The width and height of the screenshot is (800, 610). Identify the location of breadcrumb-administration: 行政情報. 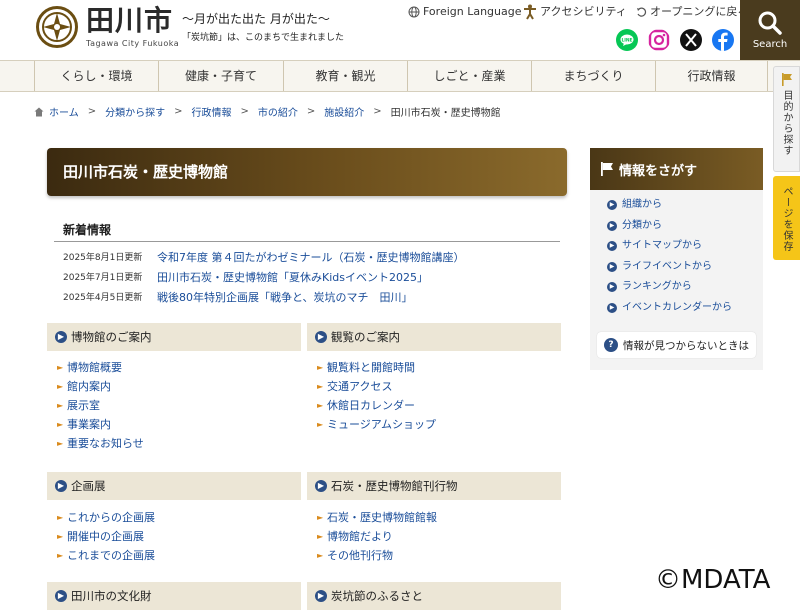
(211, 111).